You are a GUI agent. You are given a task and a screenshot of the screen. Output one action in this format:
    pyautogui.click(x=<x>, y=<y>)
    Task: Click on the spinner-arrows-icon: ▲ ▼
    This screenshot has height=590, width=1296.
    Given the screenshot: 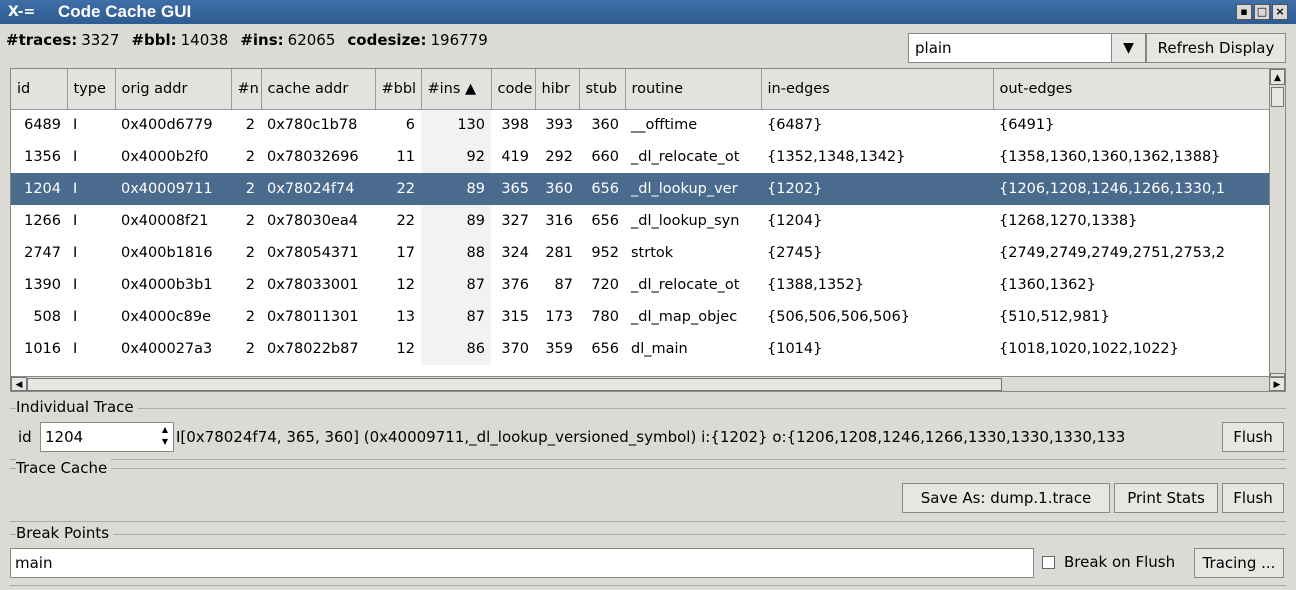 What is the action you would take?
    pyautogui.click(x=165, y=437)
    